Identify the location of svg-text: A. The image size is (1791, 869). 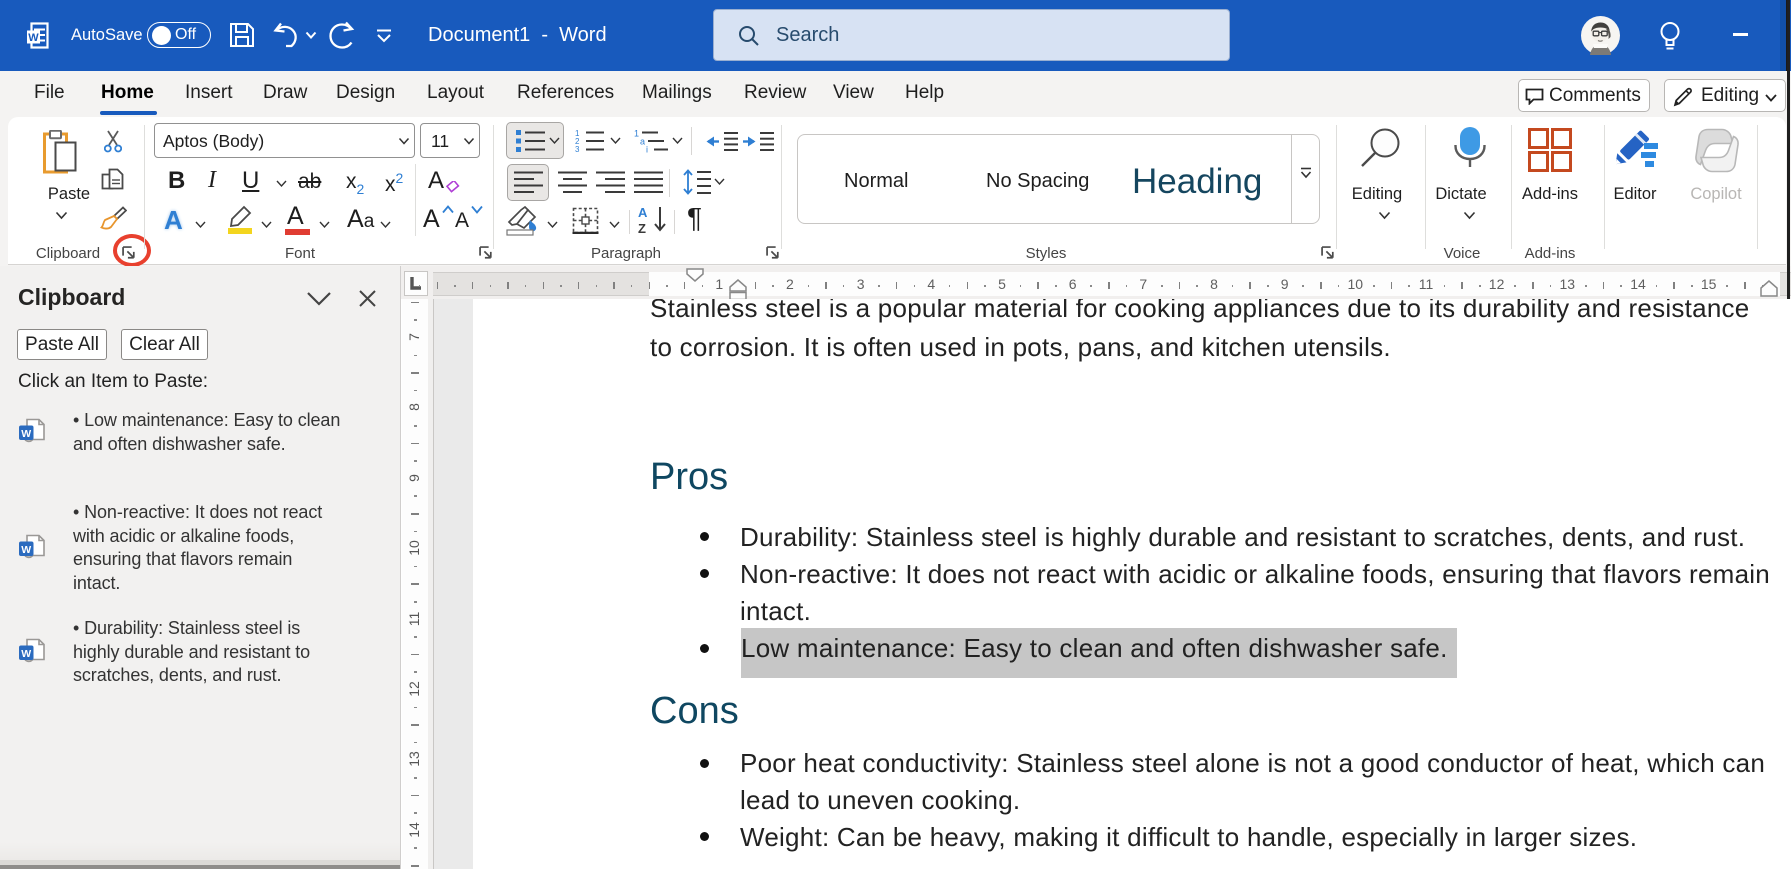
(643, 212).